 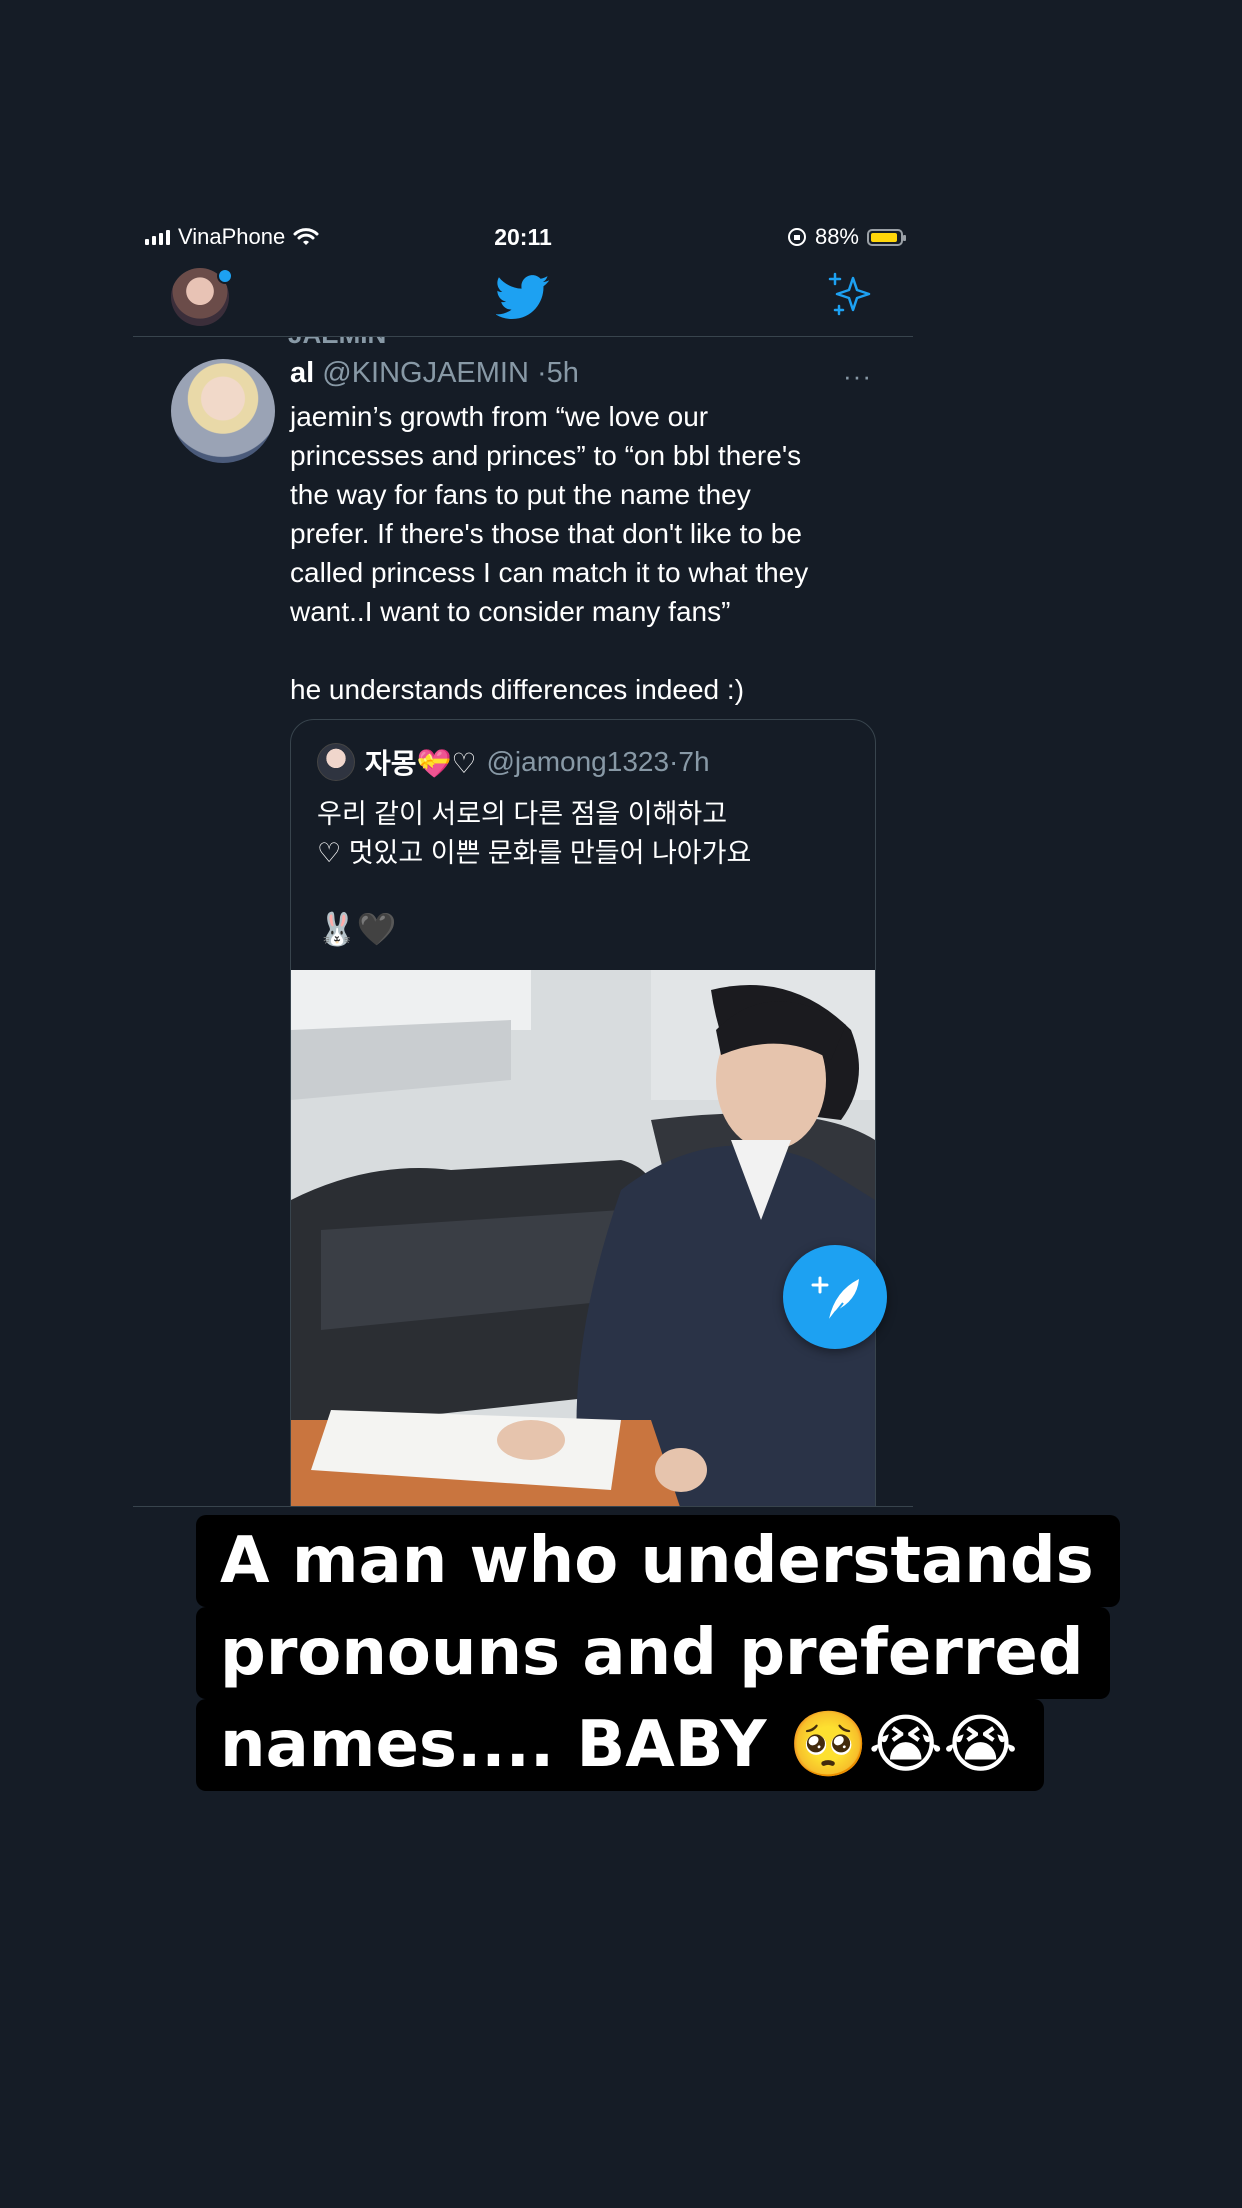 I want to click on twitter-bird-icon, so click(x=523, y=297).